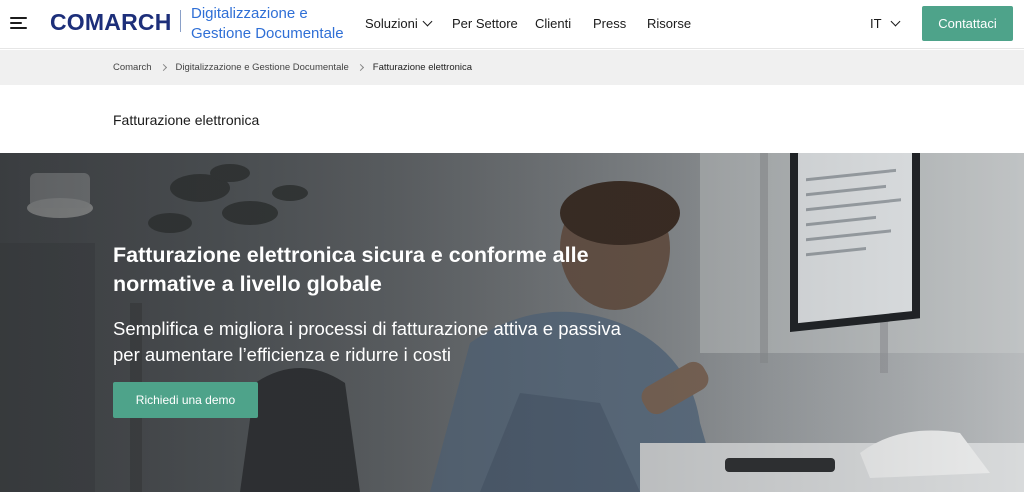 The height and width of the screenshot is (492, 1024). What do you see at coordinates (132, 67) in the screenshot?
I see `breadcrumb-item-comarch: Comarch` at bounding box center [132, 67].